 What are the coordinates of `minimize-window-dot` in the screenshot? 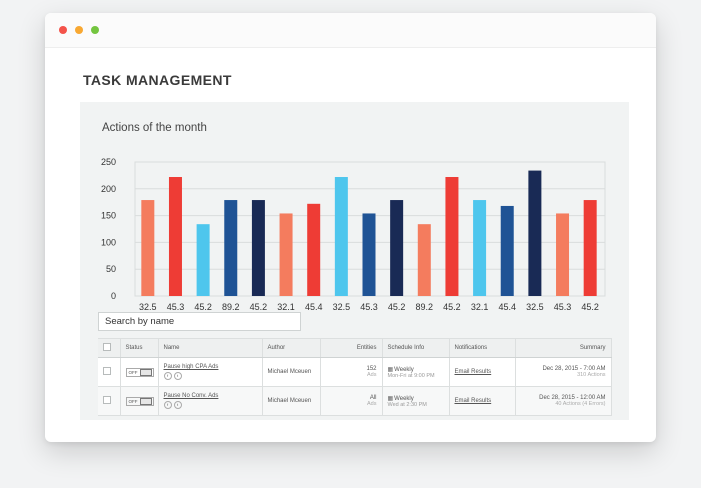 It's located at (79, 30).